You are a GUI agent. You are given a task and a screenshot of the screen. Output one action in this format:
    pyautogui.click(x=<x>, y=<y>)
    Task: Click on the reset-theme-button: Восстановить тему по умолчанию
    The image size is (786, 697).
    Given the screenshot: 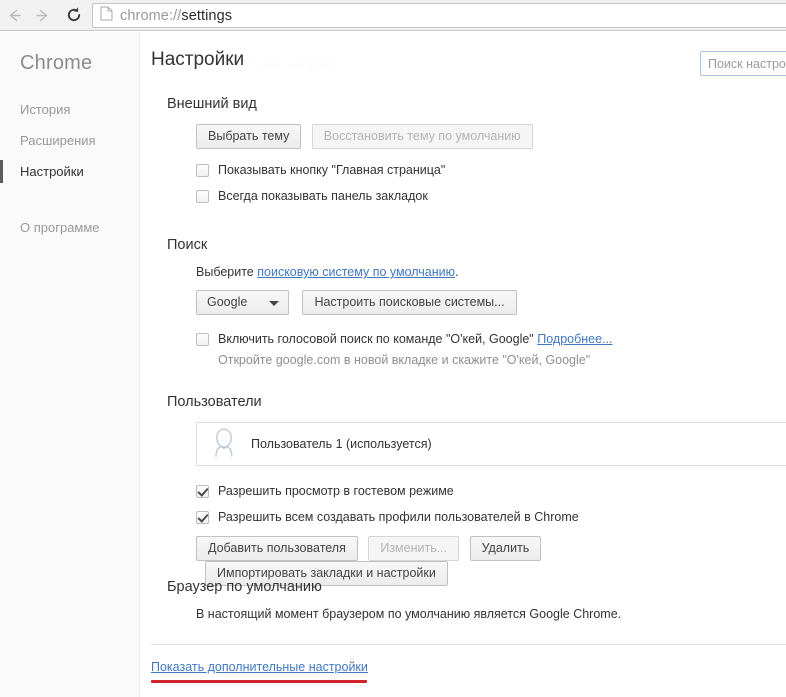 What is the action you would take?
    pyautogui.click(x=422, y=136)
    